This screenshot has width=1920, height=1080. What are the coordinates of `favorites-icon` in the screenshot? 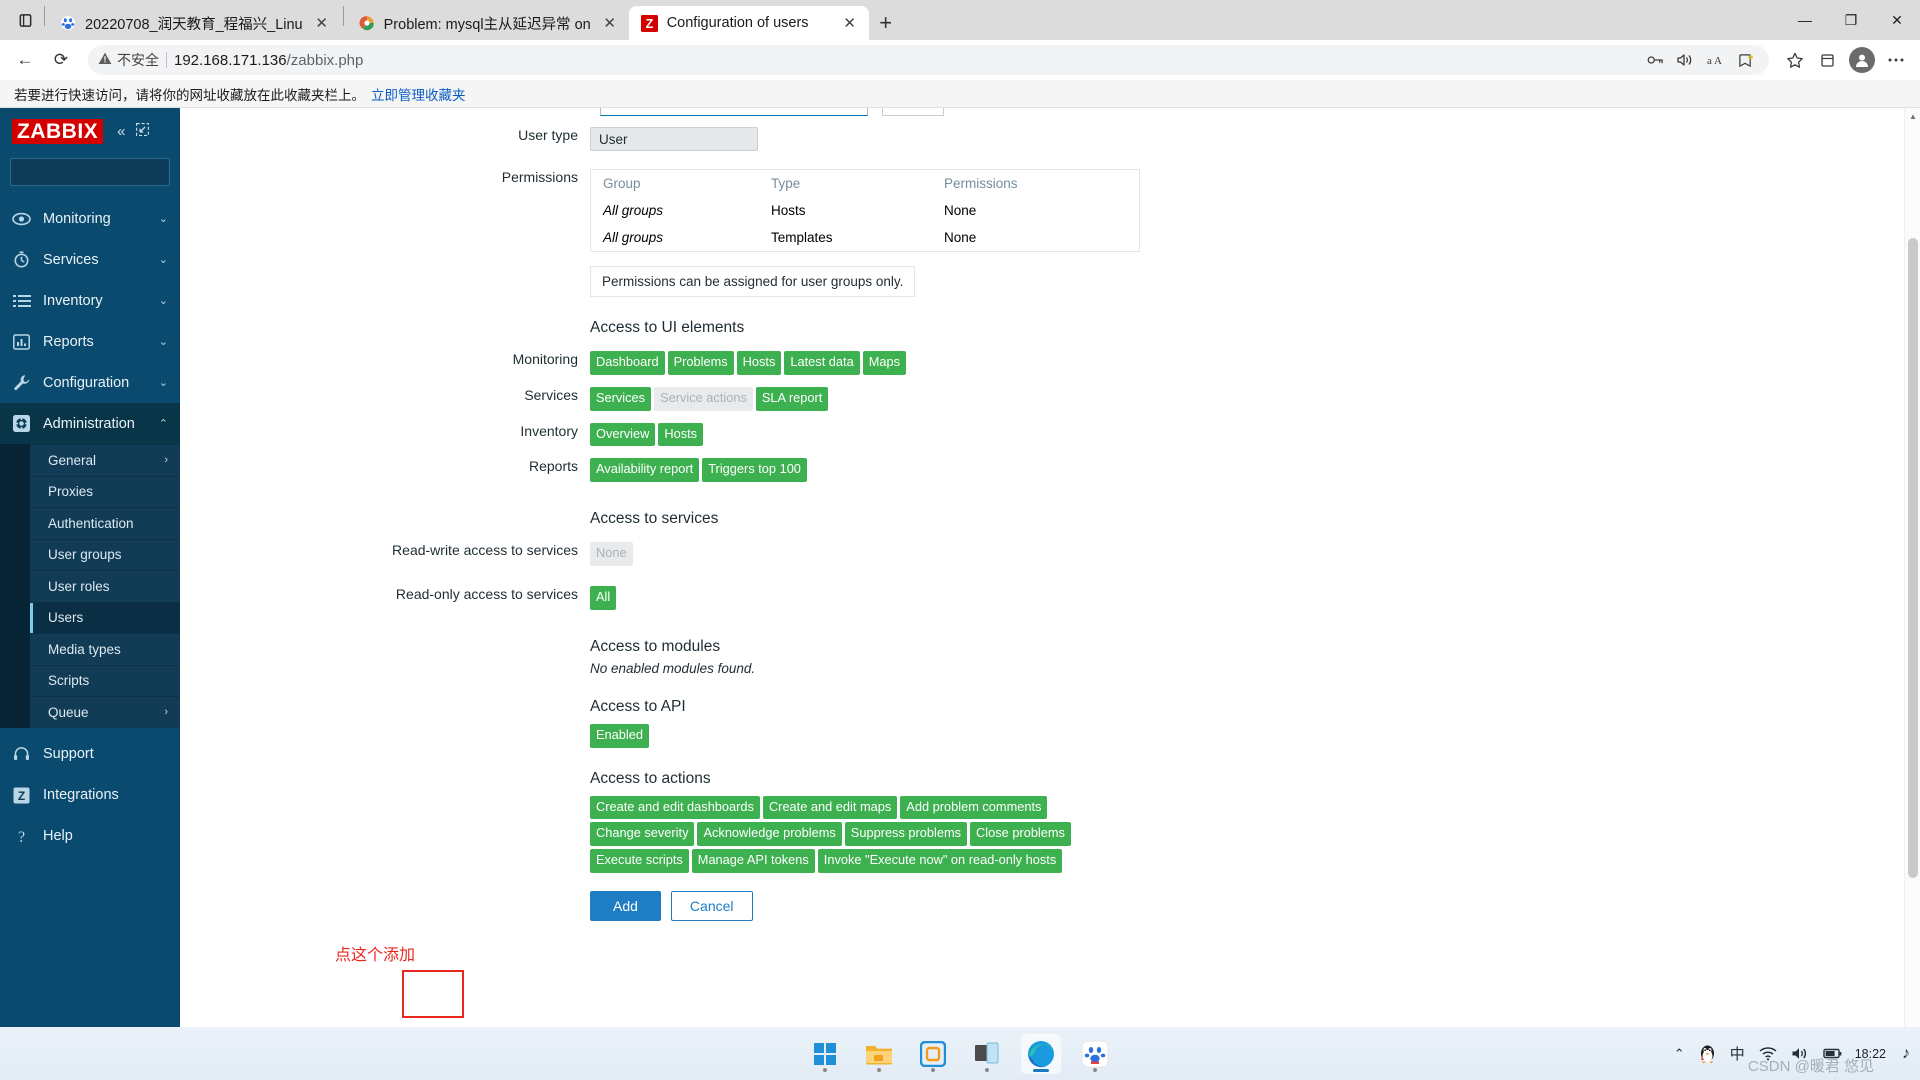 It's located at (1795, 60).